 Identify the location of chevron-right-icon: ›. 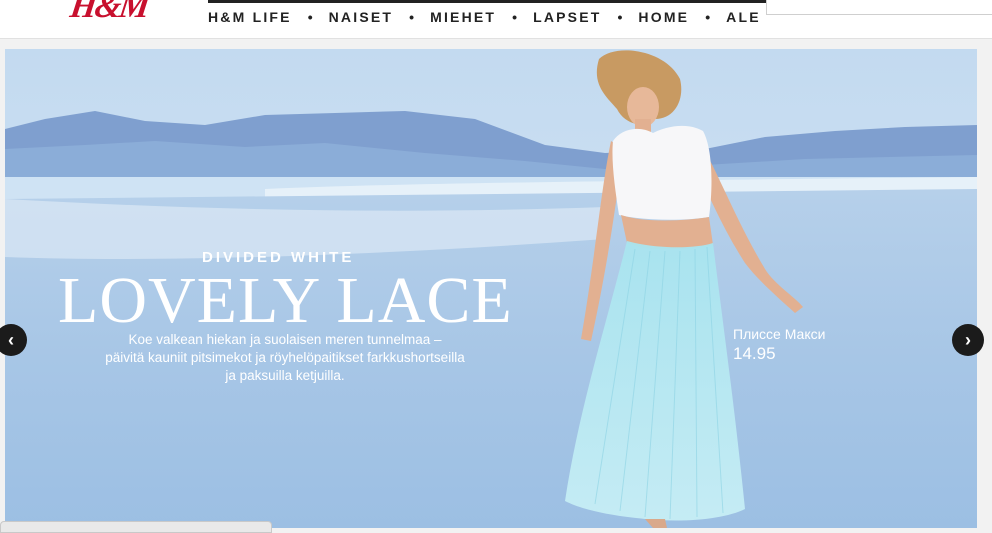
(968, 339).